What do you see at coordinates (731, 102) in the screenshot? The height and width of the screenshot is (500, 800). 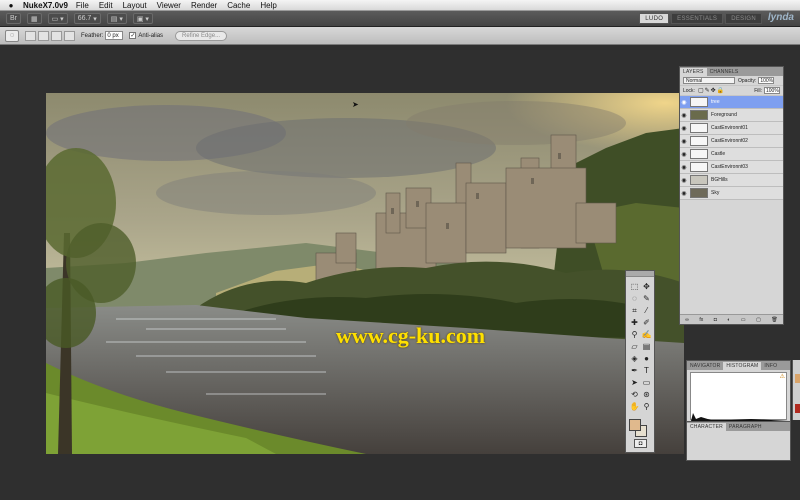 I see `layer-row: ◉ tree` at bounding box center [731, 102].